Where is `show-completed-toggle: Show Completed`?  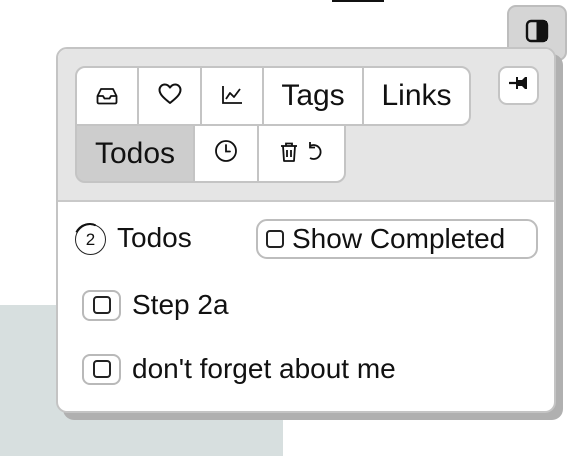 show-completed-toggle: Show Completed is located at coordinates (397, 239).